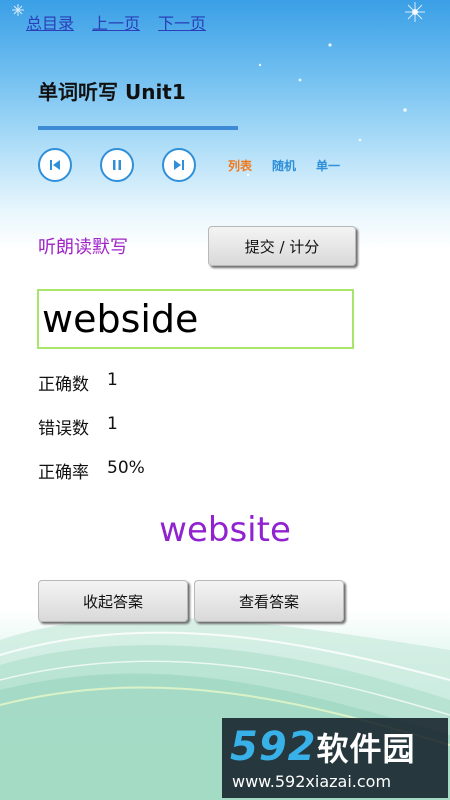 The width and height of the screenshot is (450, 800). I want to click on mode-single: 单一, so click(328, 165).